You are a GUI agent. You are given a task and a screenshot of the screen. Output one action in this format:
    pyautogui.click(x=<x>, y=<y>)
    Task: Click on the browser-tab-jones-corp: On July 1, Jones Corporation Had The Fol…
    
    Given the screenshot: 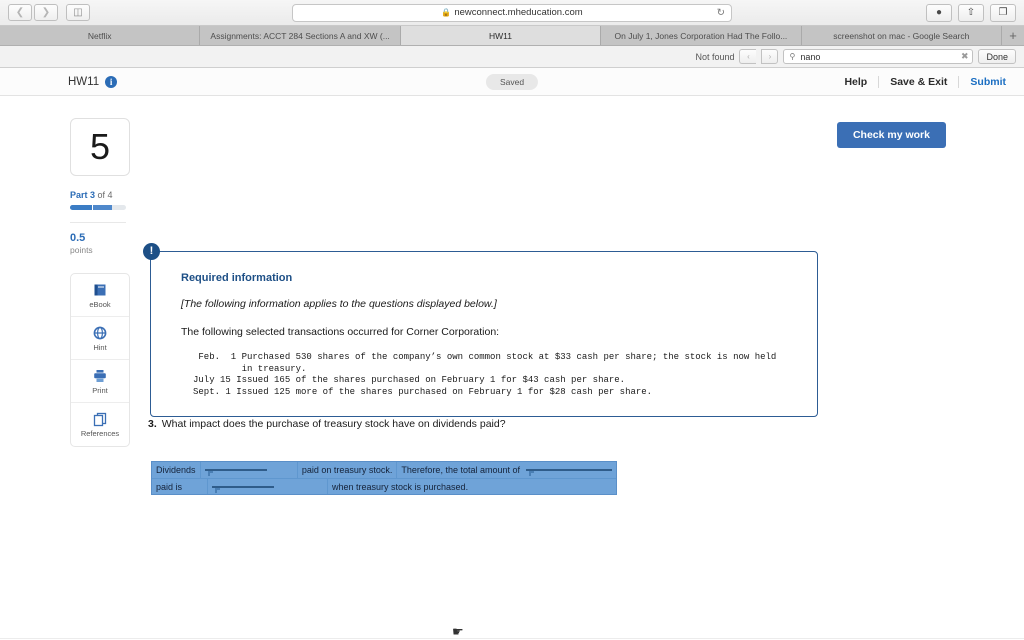 What is the action you would take?
    pyautogui.click(x=701, y=35)
    